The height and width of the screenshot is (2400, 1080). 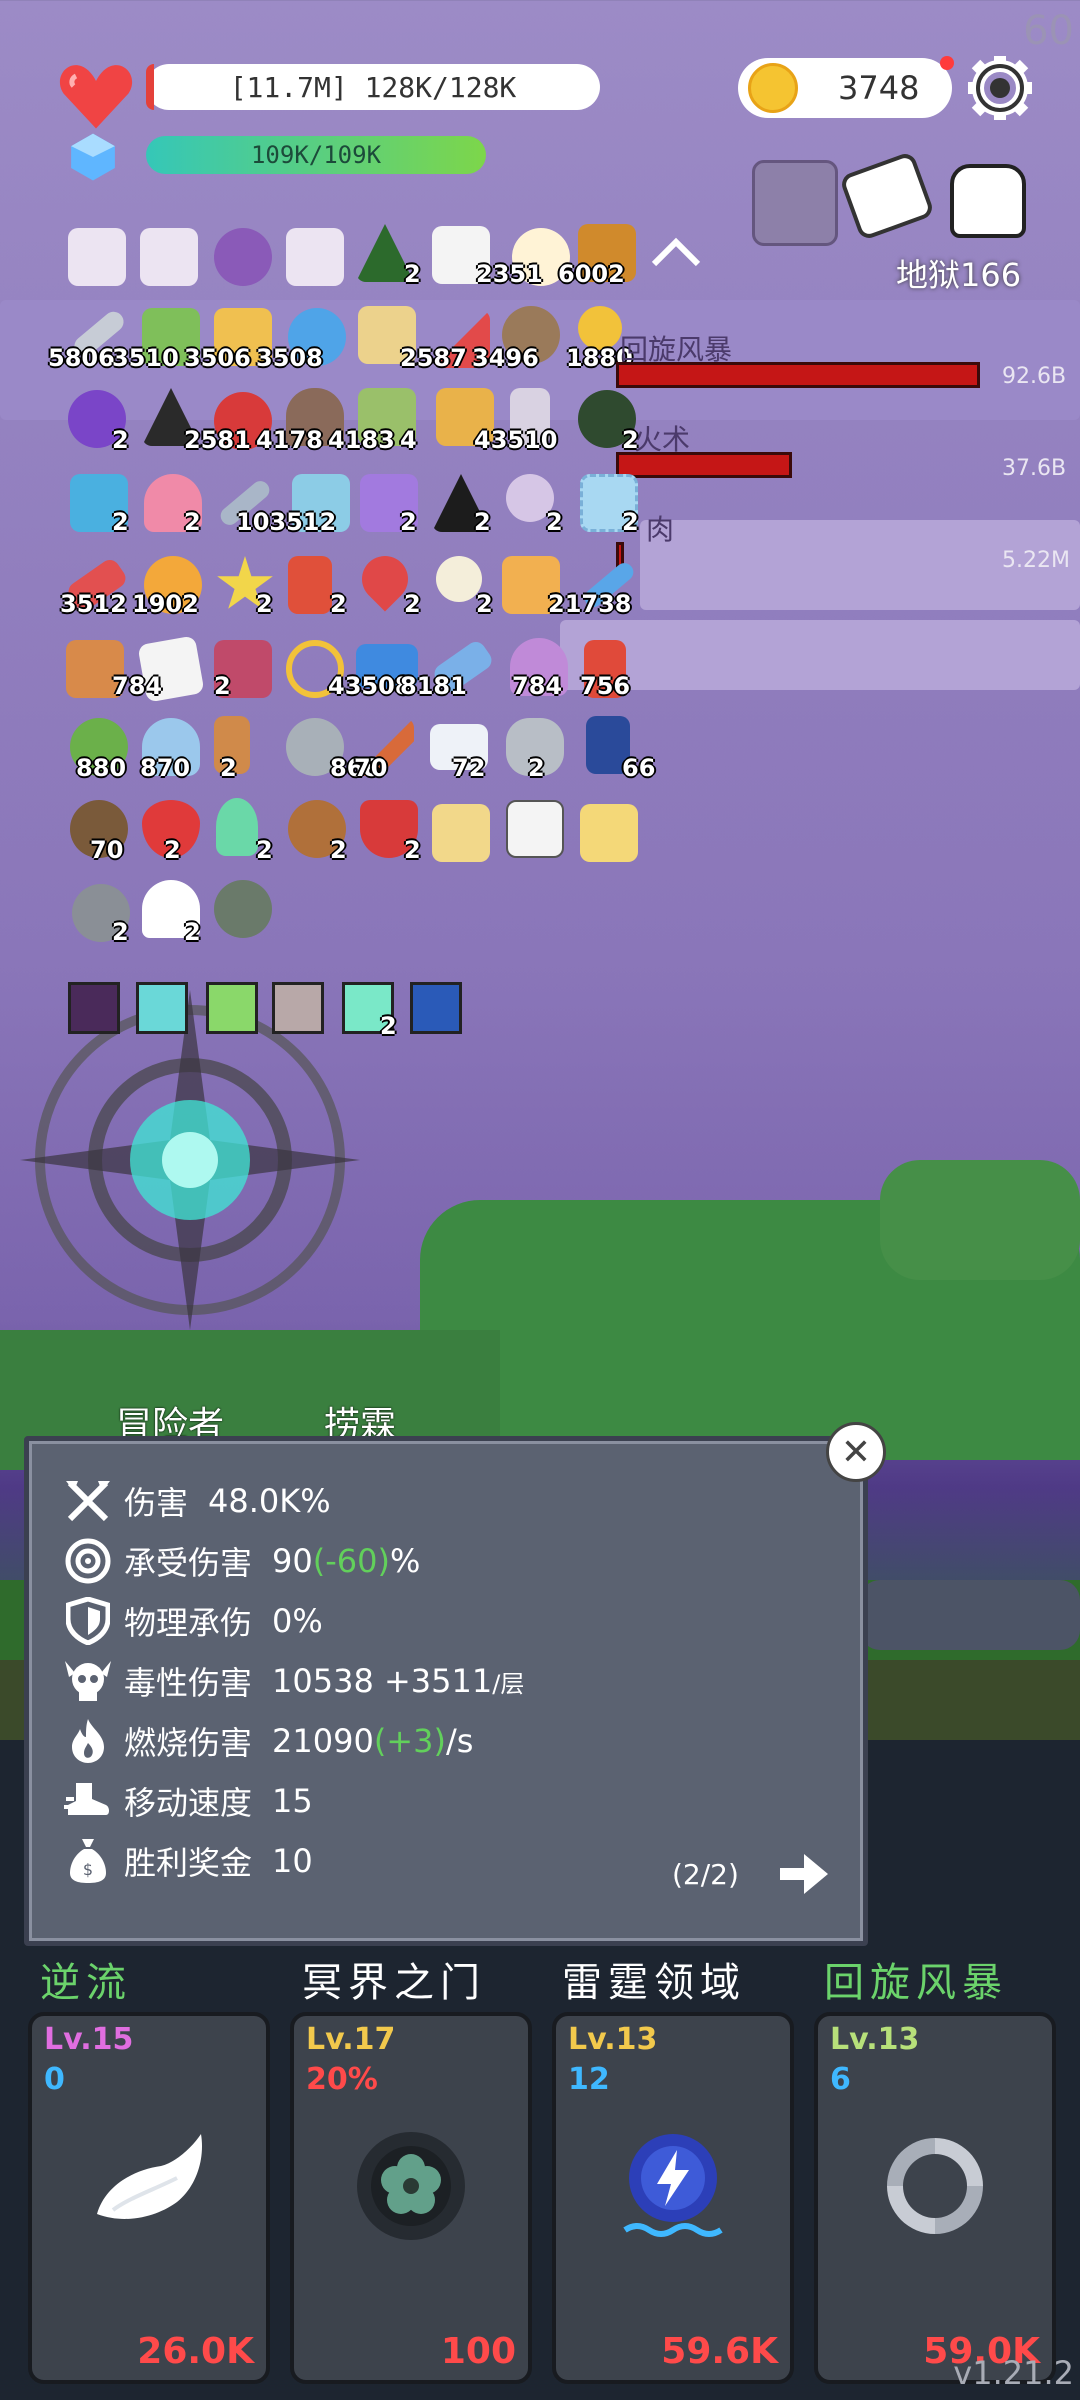 I want to click on stat-value: 10538 +3511, so click(x=382, y=1681).